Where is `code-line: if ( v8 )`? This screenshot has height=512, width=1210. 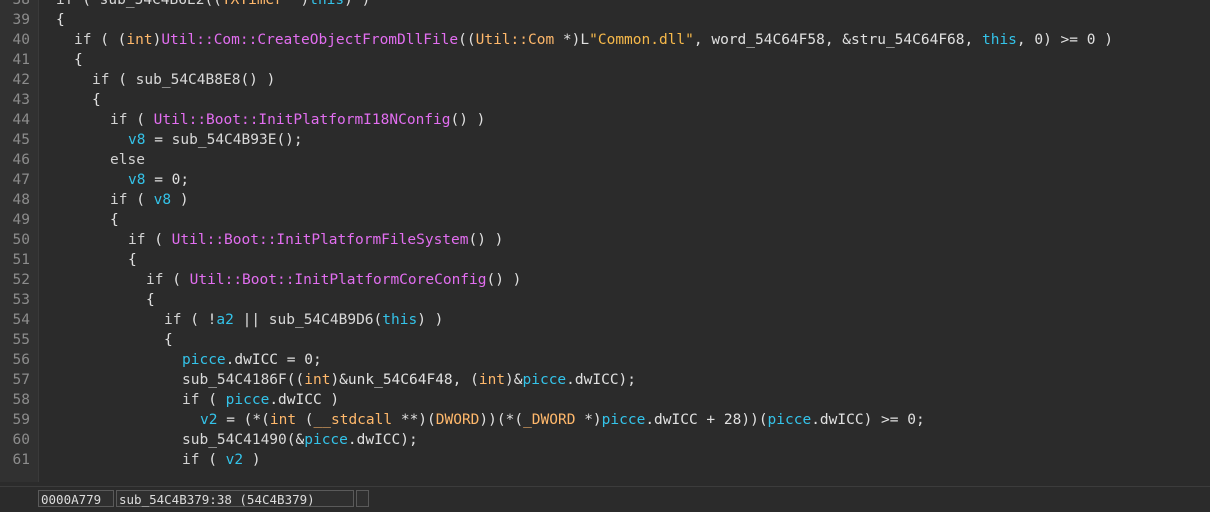 code-line: if ( v8 ) is located at coordinates (624, 200).